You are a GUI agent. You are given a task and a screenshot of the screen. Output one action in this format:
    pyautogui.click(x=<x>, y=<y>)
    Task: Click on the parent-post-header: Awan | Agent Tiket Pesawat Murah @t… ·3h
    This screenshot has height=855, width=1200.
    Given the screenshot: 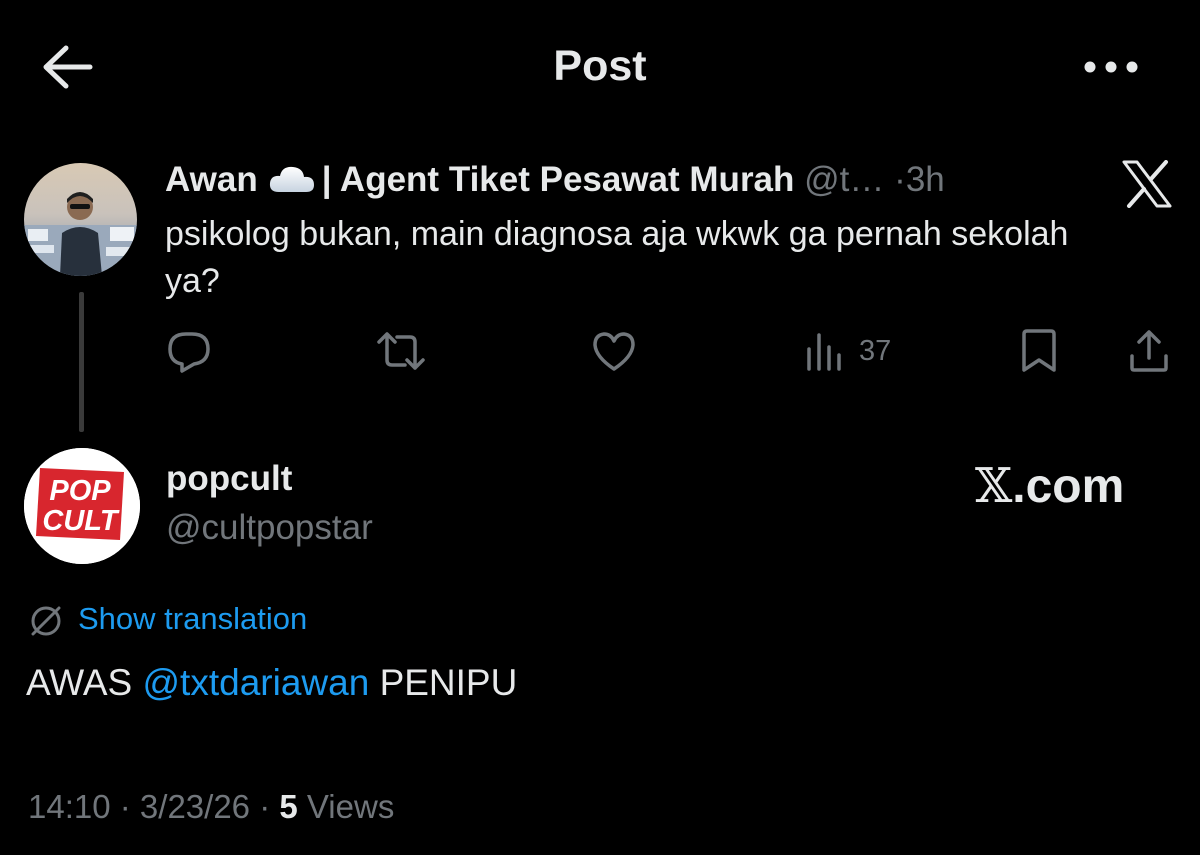 What is the action you would take?
    pyautogui.click(x=555, y=180)
    